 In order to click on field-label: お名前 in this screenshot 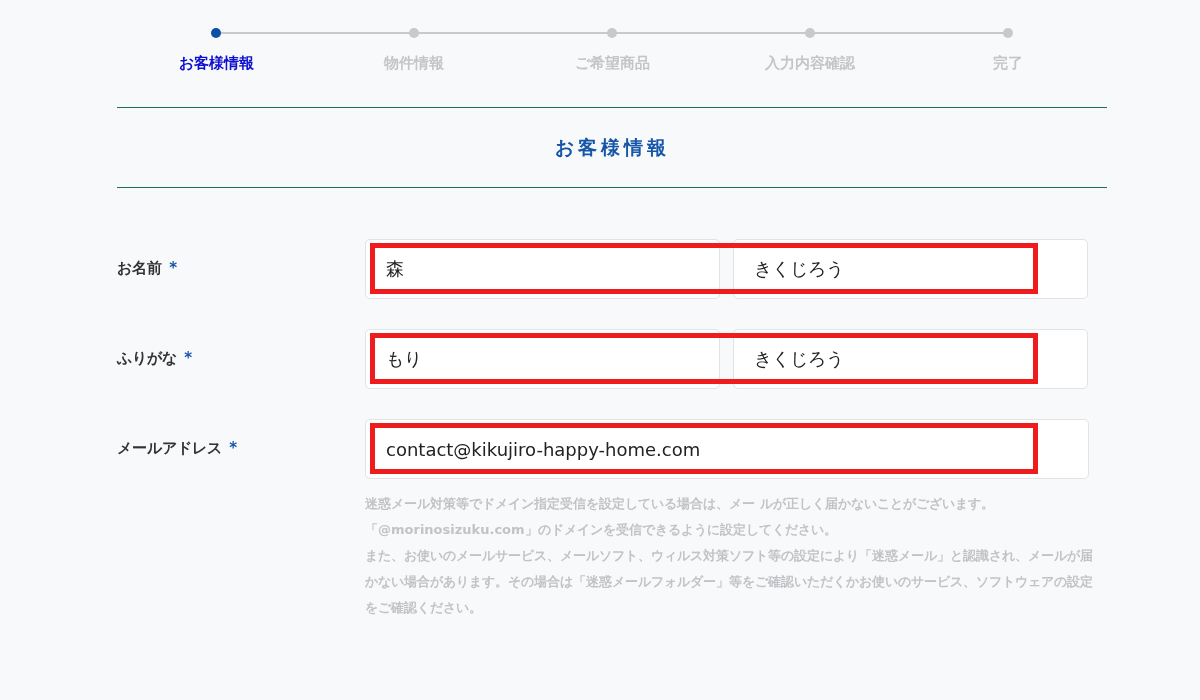, I will do `click(139, 268)`.